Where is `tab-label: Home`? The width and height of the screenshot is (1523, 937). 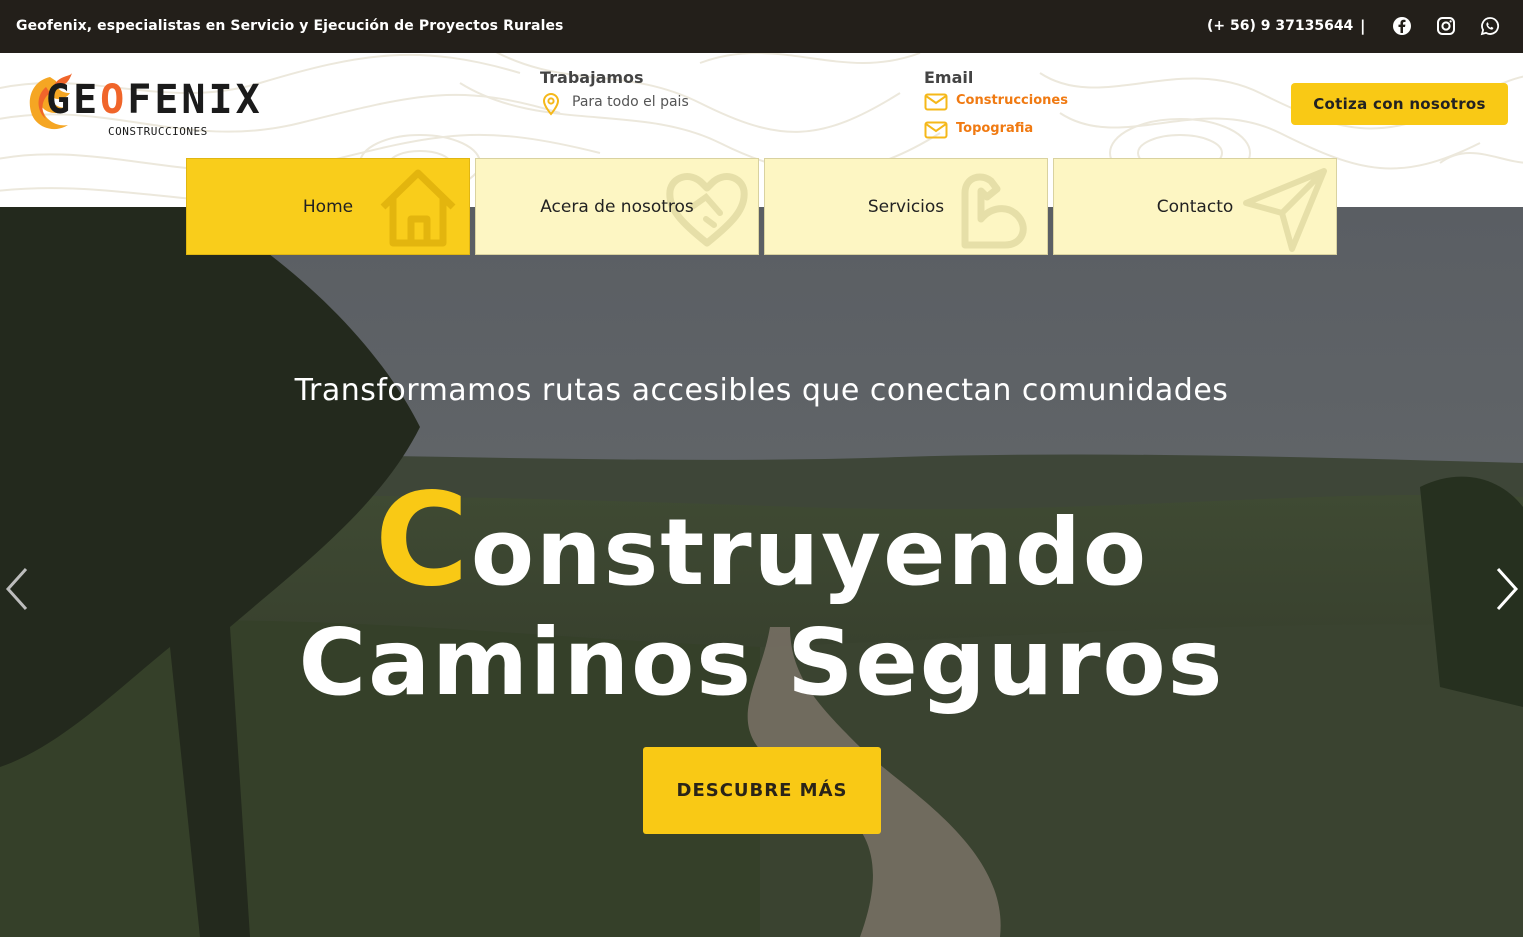 tab-label: Home is located at coordinates (328, 206).